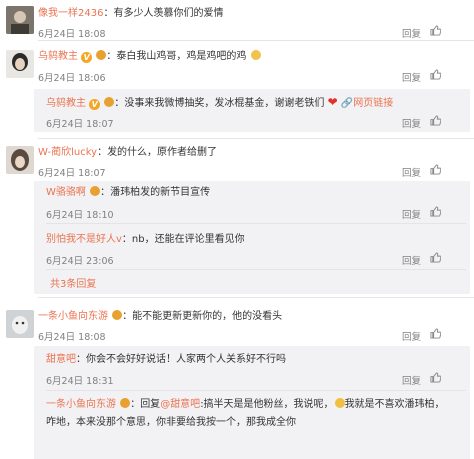  What do you see at coordinates (70, 13) in the screenshot?
I see `comment-author: 像我一样2436` at bounding box center [70, 13].